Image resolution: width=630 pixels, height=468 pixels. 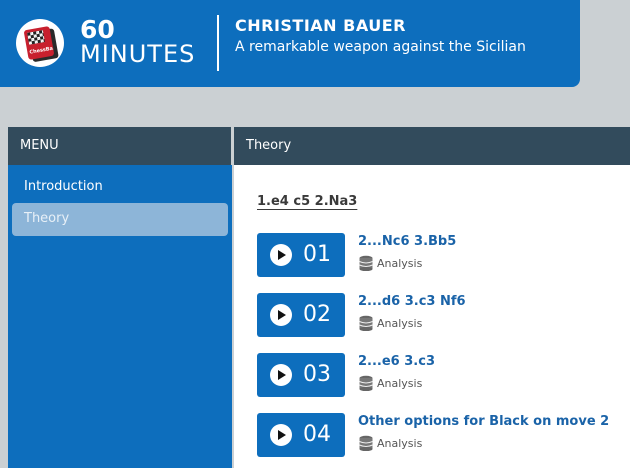 I want to click on sidebar-item-introduction: Introduction, so click(x=120, y=186).